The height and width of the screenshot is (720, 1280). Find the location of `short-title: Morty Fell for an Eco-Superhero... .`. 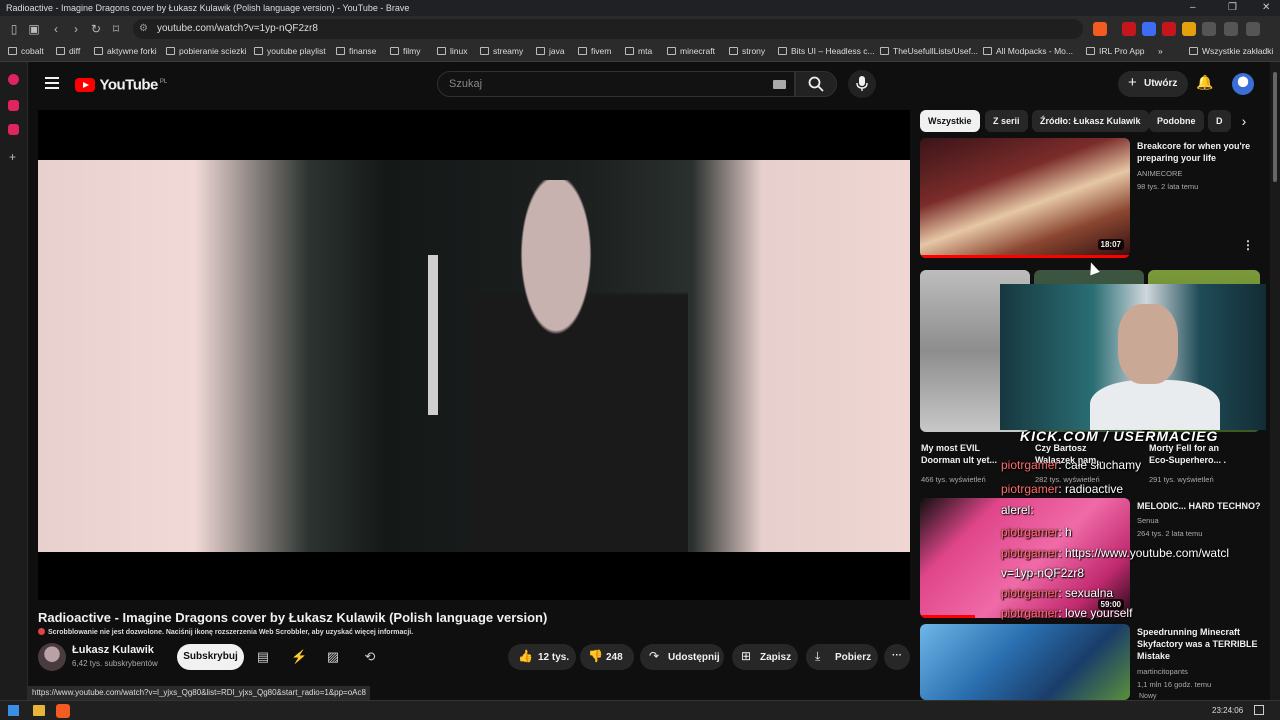

short-title: Morty Fell for an Eco-Superhero... . is located at coordinates (1204, 454).